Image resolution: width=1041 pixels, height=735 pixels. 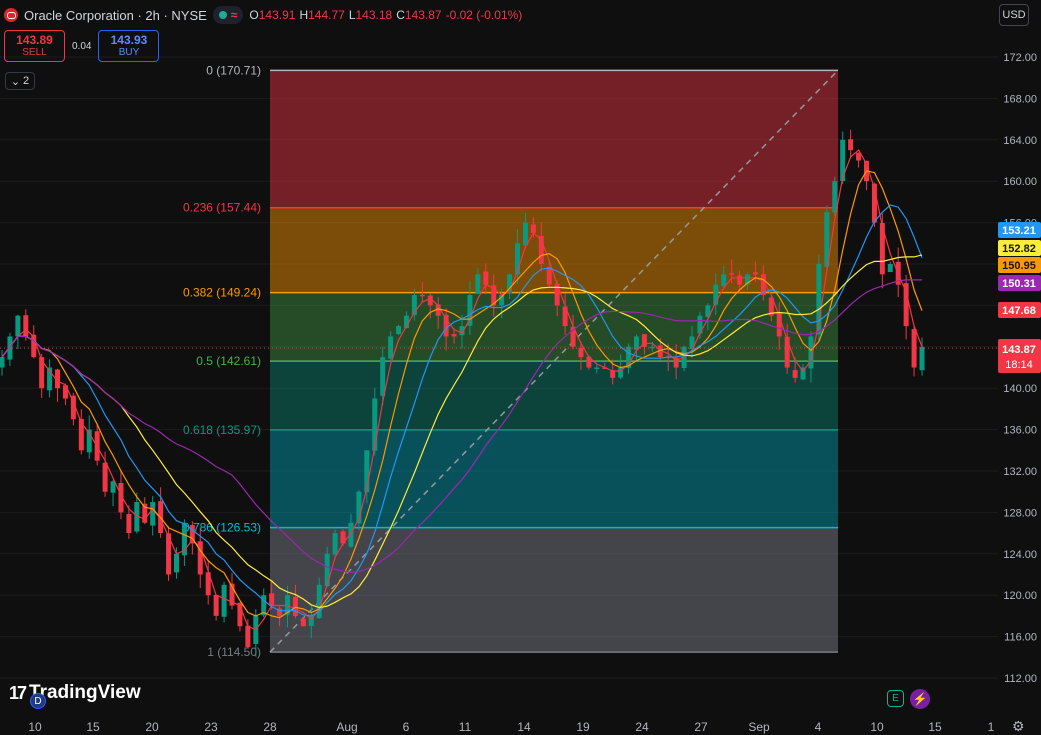 I want to click on symbol-title: Oracle Corporation · 2h · NYSE, so click(x=115, y=15).